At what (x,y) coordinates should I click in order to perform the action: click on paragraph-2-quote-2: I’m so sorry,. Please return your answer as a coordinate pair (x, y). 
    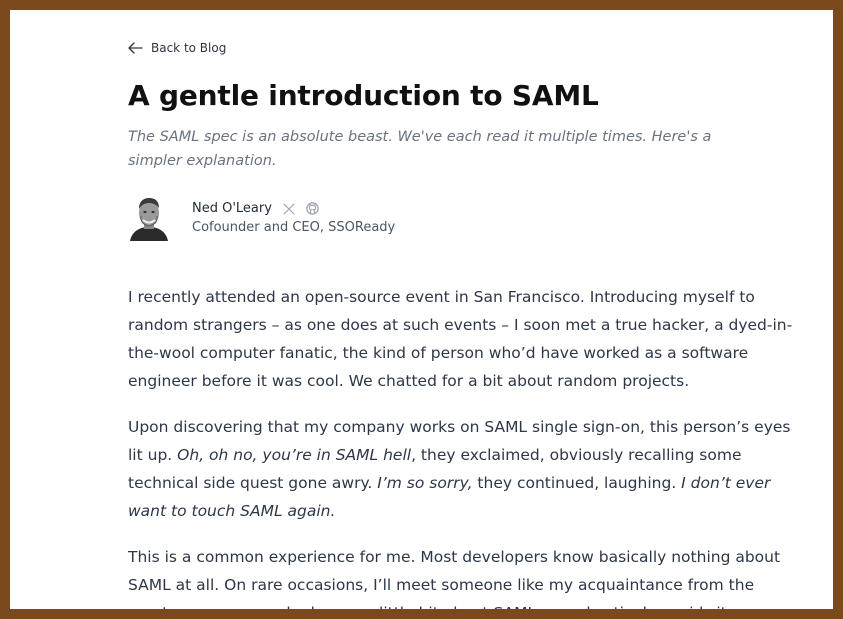
    Looking at the image, I should click on (425, 483).